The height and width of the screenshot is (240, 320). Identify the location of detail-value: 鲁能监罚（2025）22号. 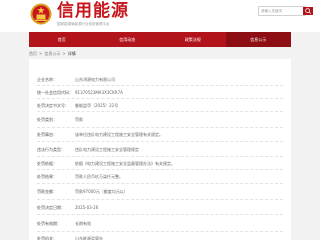
(97, 105).